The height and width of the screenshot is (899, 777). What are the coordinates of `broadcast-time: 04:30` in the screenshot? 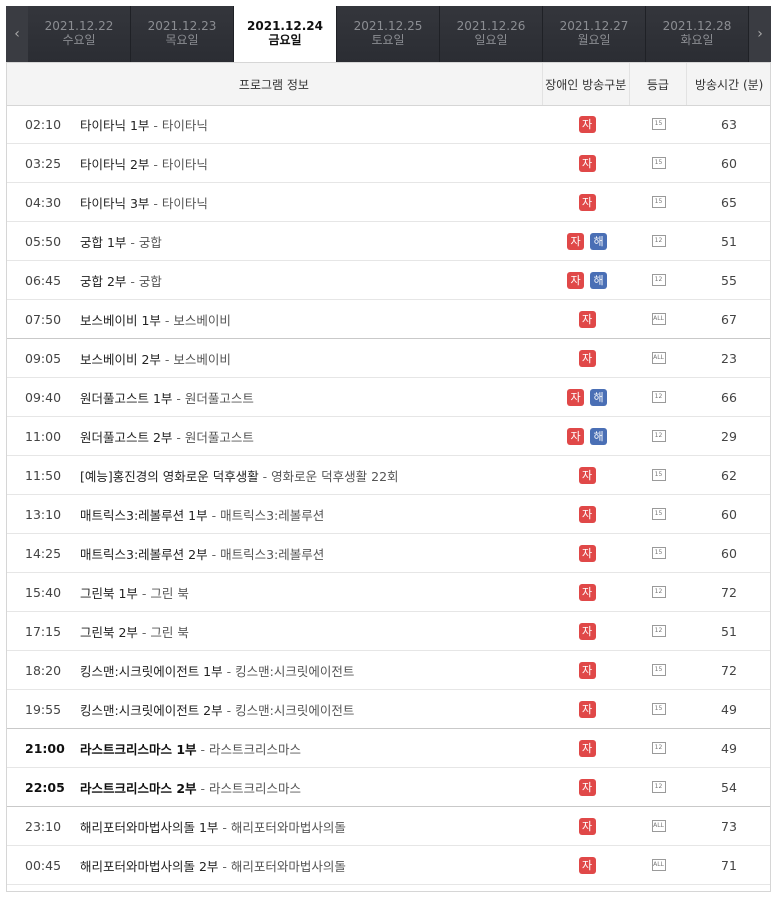 It's located at (43, 202).